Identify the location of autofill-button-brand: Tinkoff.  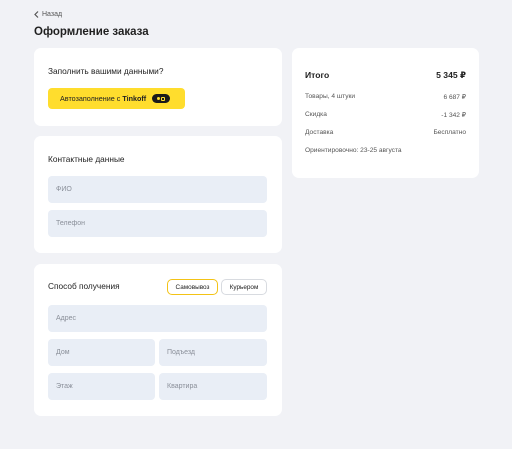
(134, 98).